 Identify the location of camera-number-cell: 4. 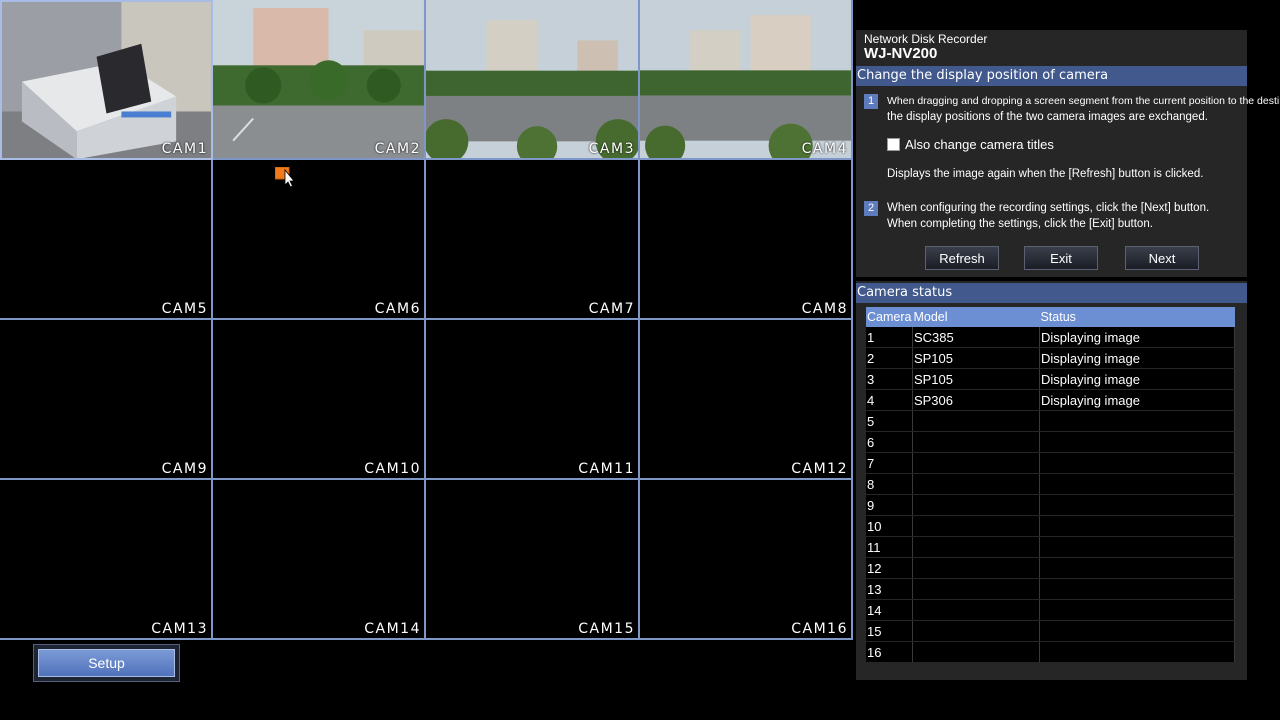
(889, 400).